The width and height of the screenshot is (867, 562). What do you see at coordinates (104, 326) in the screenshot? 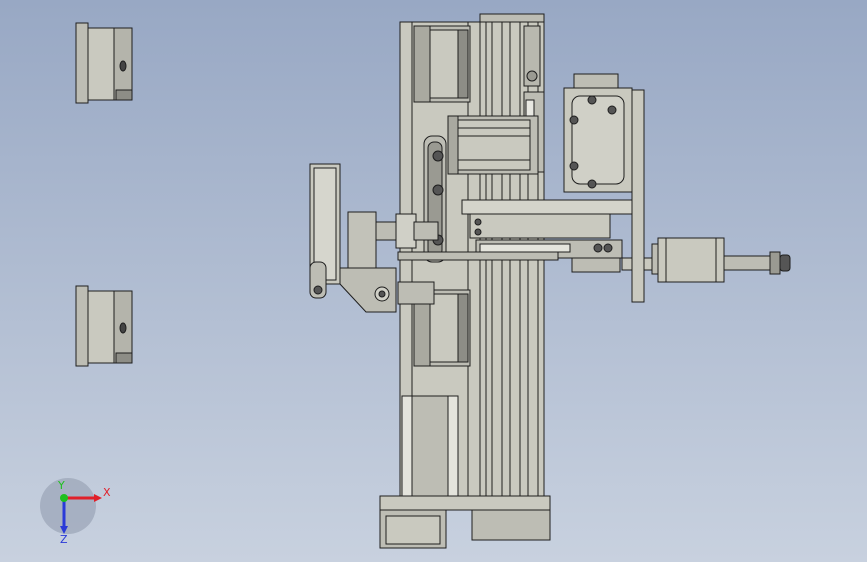
I see `flange-part-lower` at bounding box center [104, 326].